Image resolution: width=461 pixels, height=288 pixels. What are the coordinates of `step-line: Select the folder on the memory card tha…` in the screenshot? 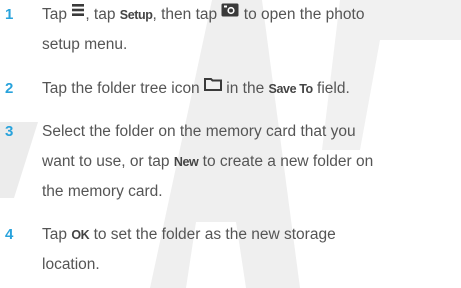 It's located at (199, 131).